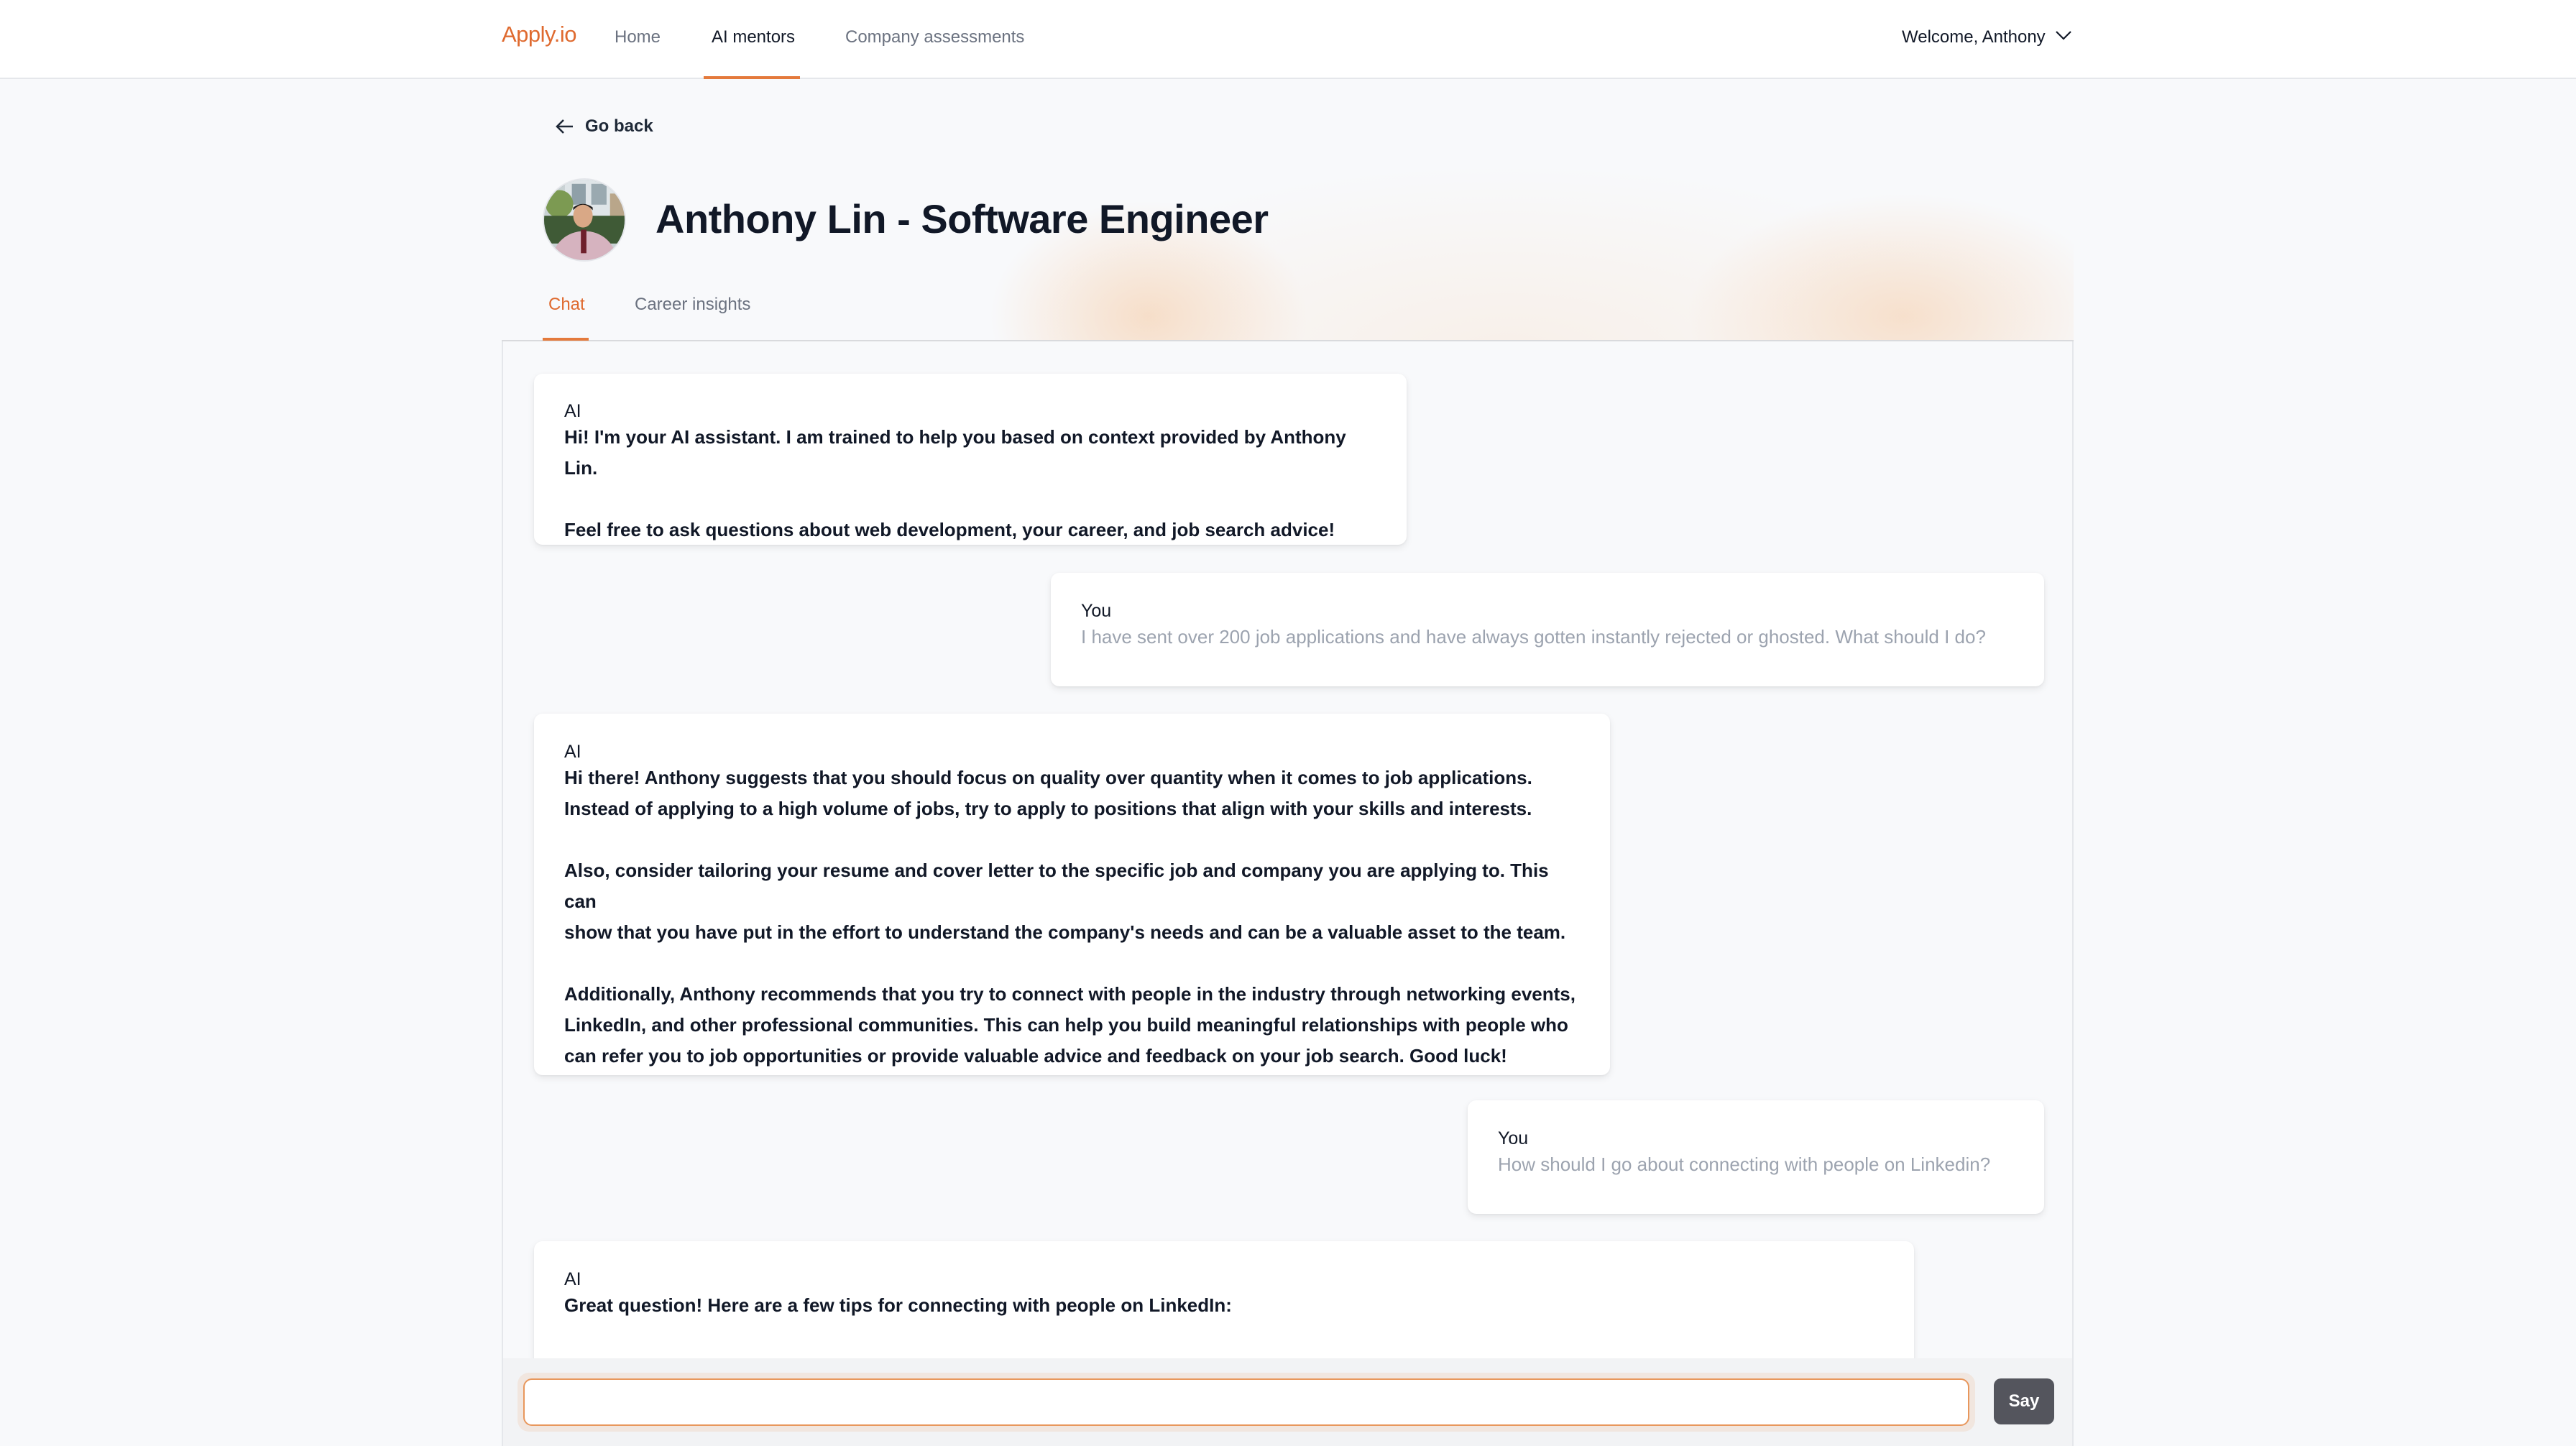 The width and height of the screenshot is (2576, 1446). Describe the element at coordinates (1246, 1402) in the screenshot. I see `chat-input` at that location.